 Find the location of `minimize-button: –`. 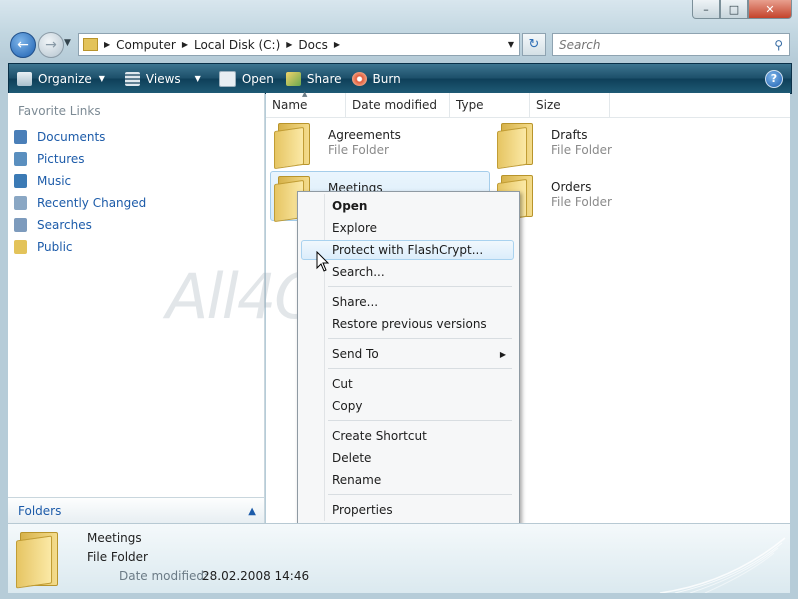

minimize-button: – is located at coordinates (706, 9).